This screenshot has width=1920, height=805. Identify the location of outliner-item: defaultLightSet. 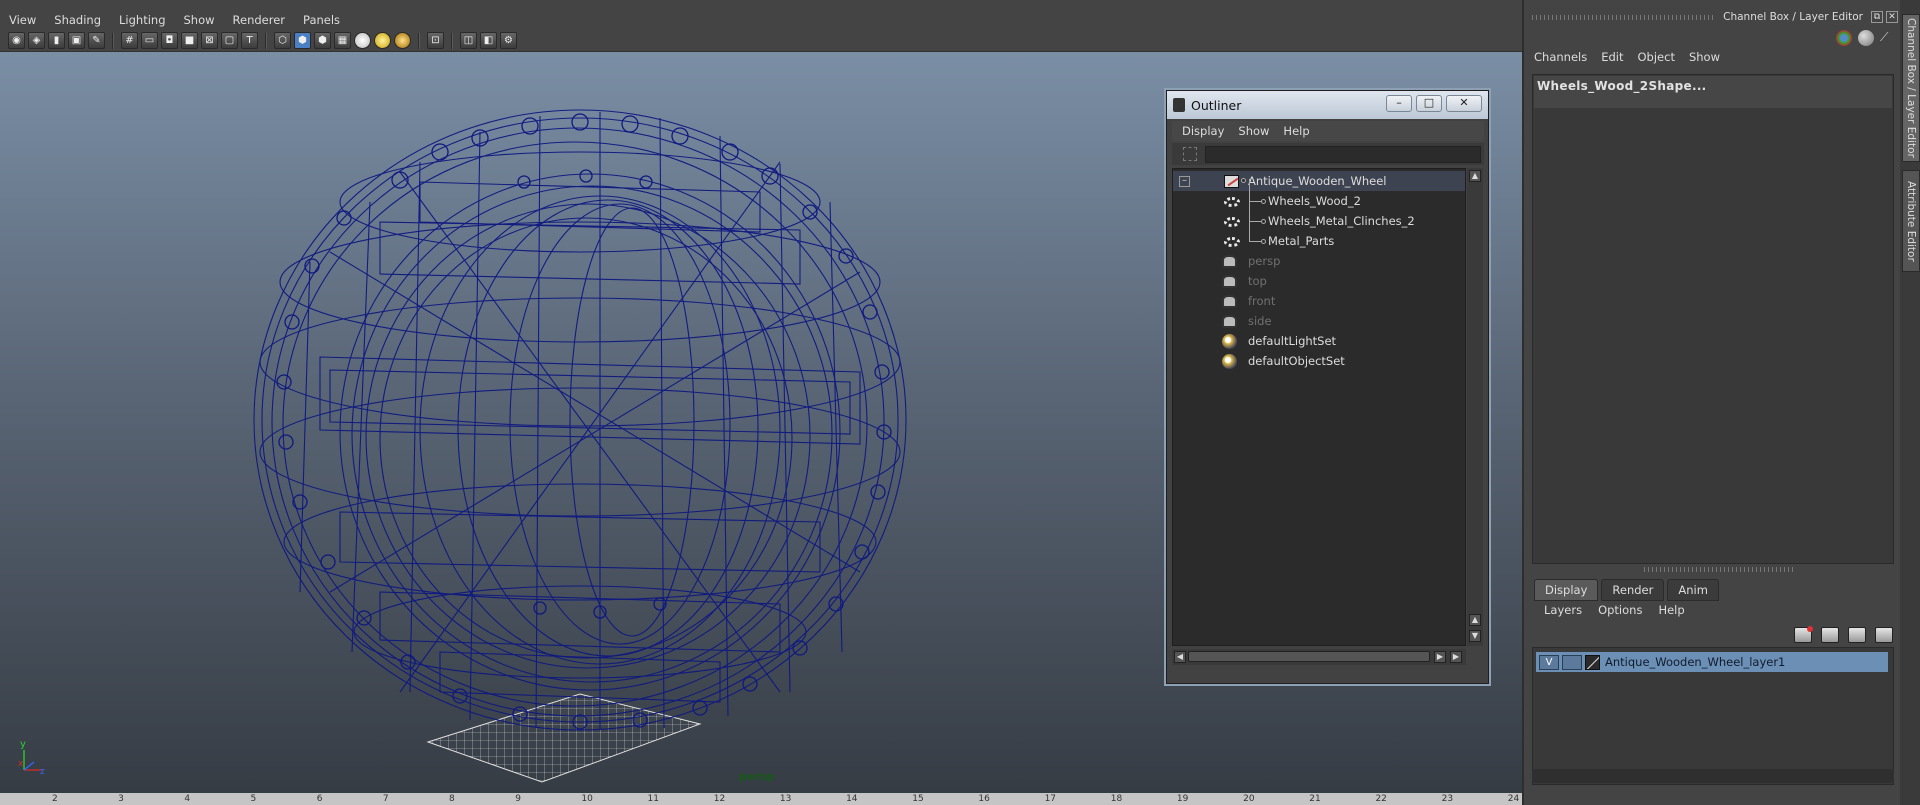
(1319, 341).